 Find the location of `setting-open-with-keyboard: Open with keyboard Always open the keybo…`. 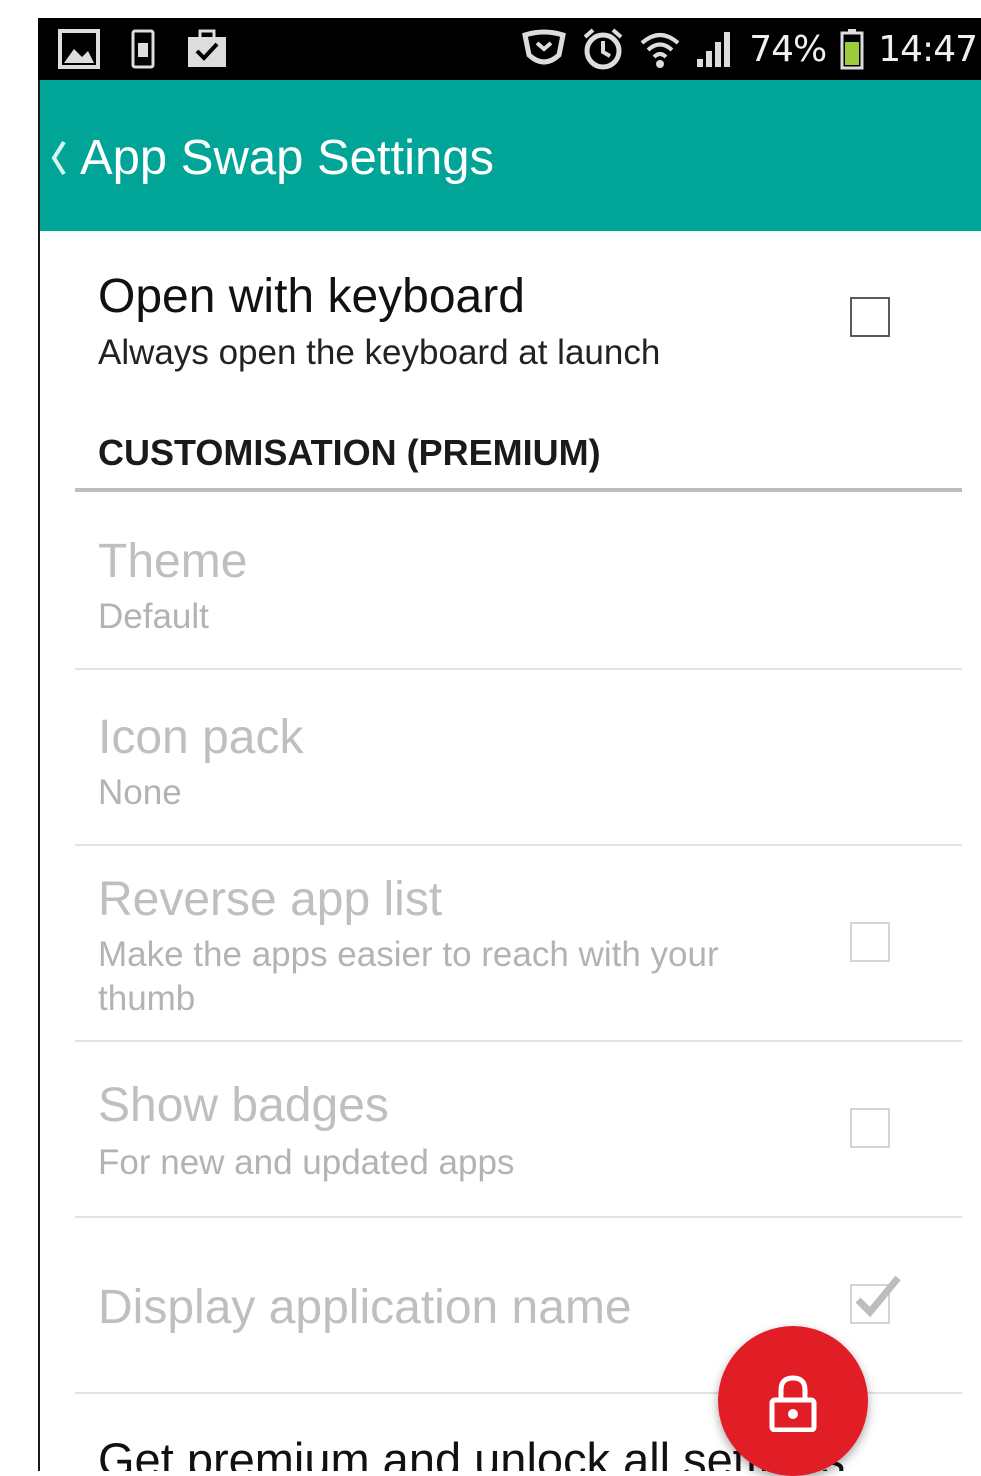

setting-open-with-keyboard: Open with keyboard Always open the keybo… is located at coordinates (509, 321).